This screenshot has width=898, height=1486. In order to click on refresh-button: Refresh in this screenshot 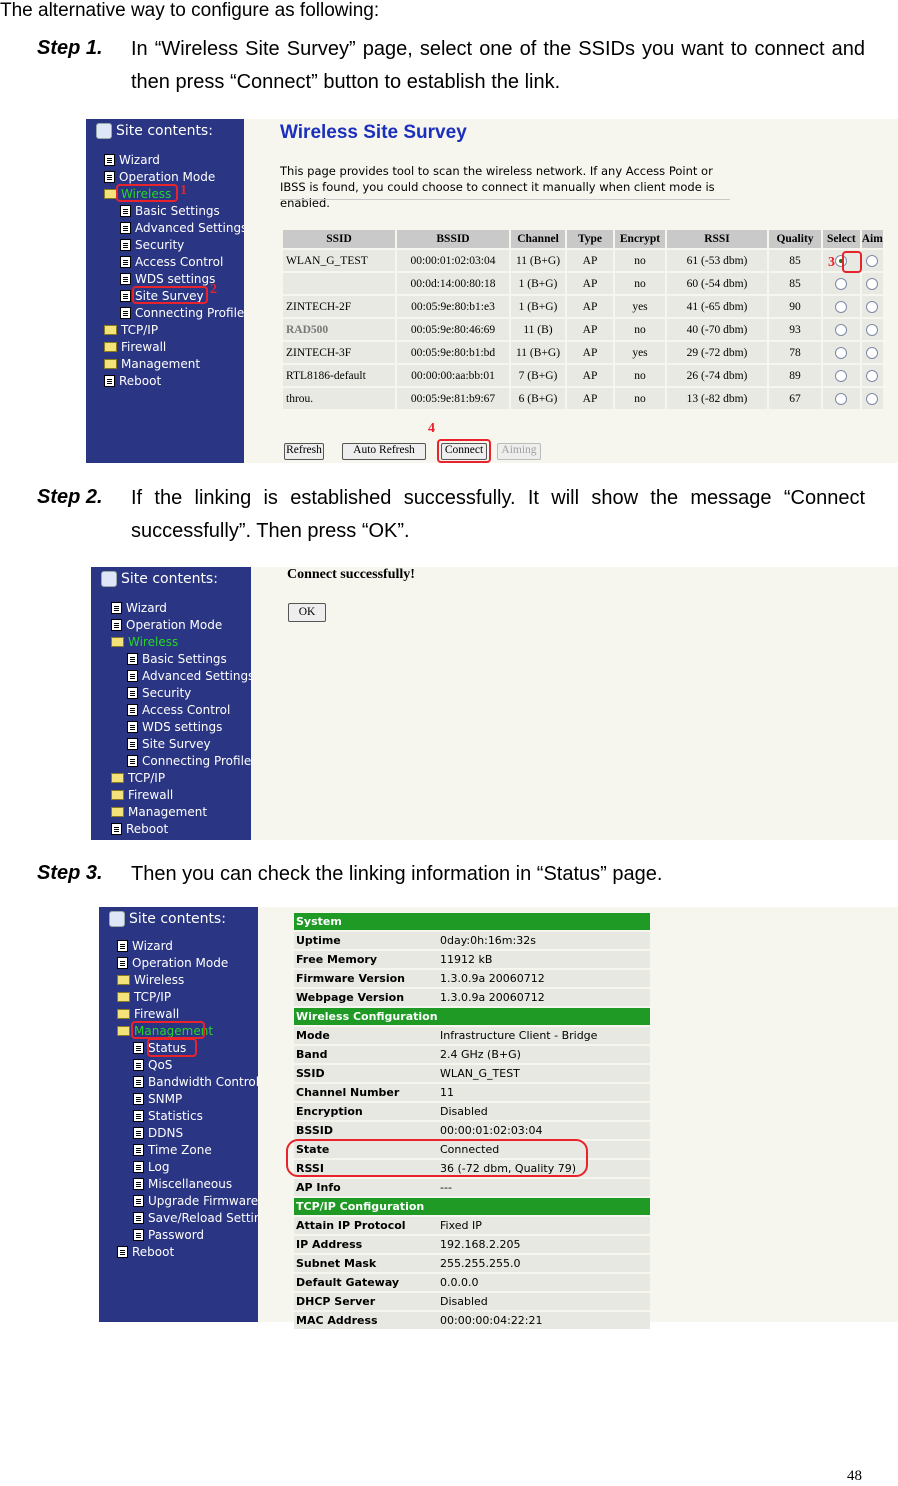, I will do `click(304, 451)`.